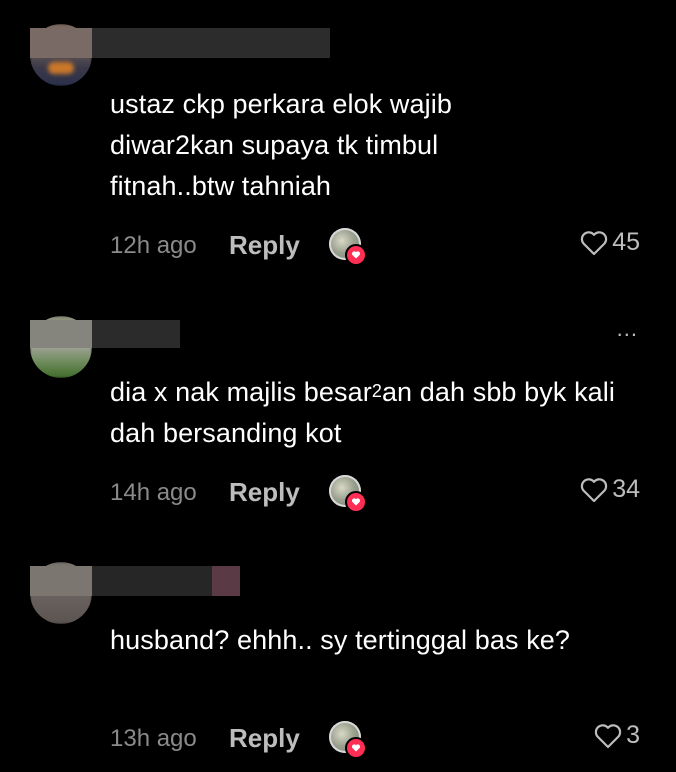  Describe the element at coordinates (153, 245) in the screenshot. I see `comment-timestamp: 12h ago` at that location.